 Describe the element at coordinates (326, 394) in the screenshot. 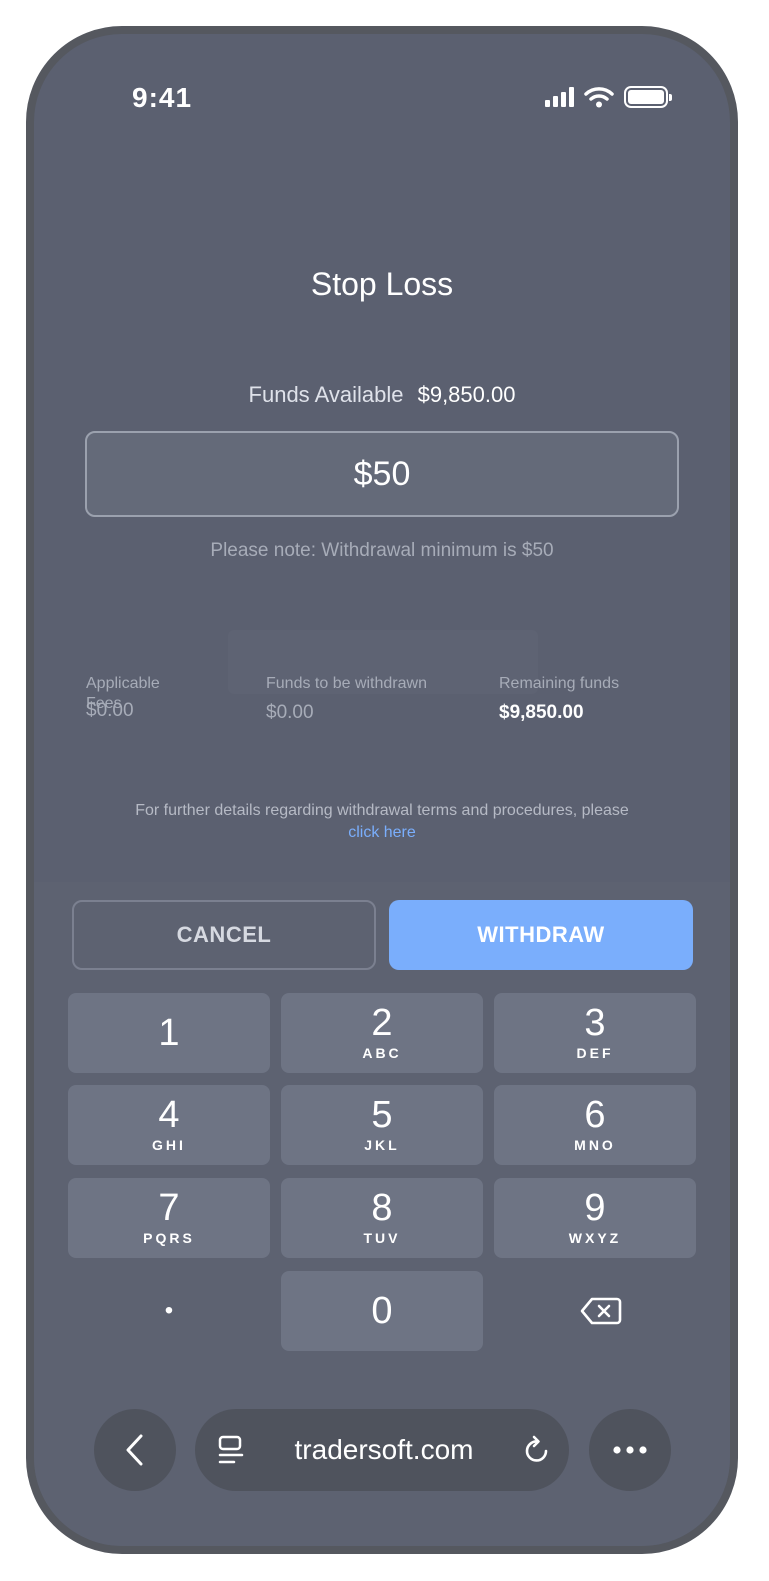

I see `funds-available-label: Funds Available` at that location.